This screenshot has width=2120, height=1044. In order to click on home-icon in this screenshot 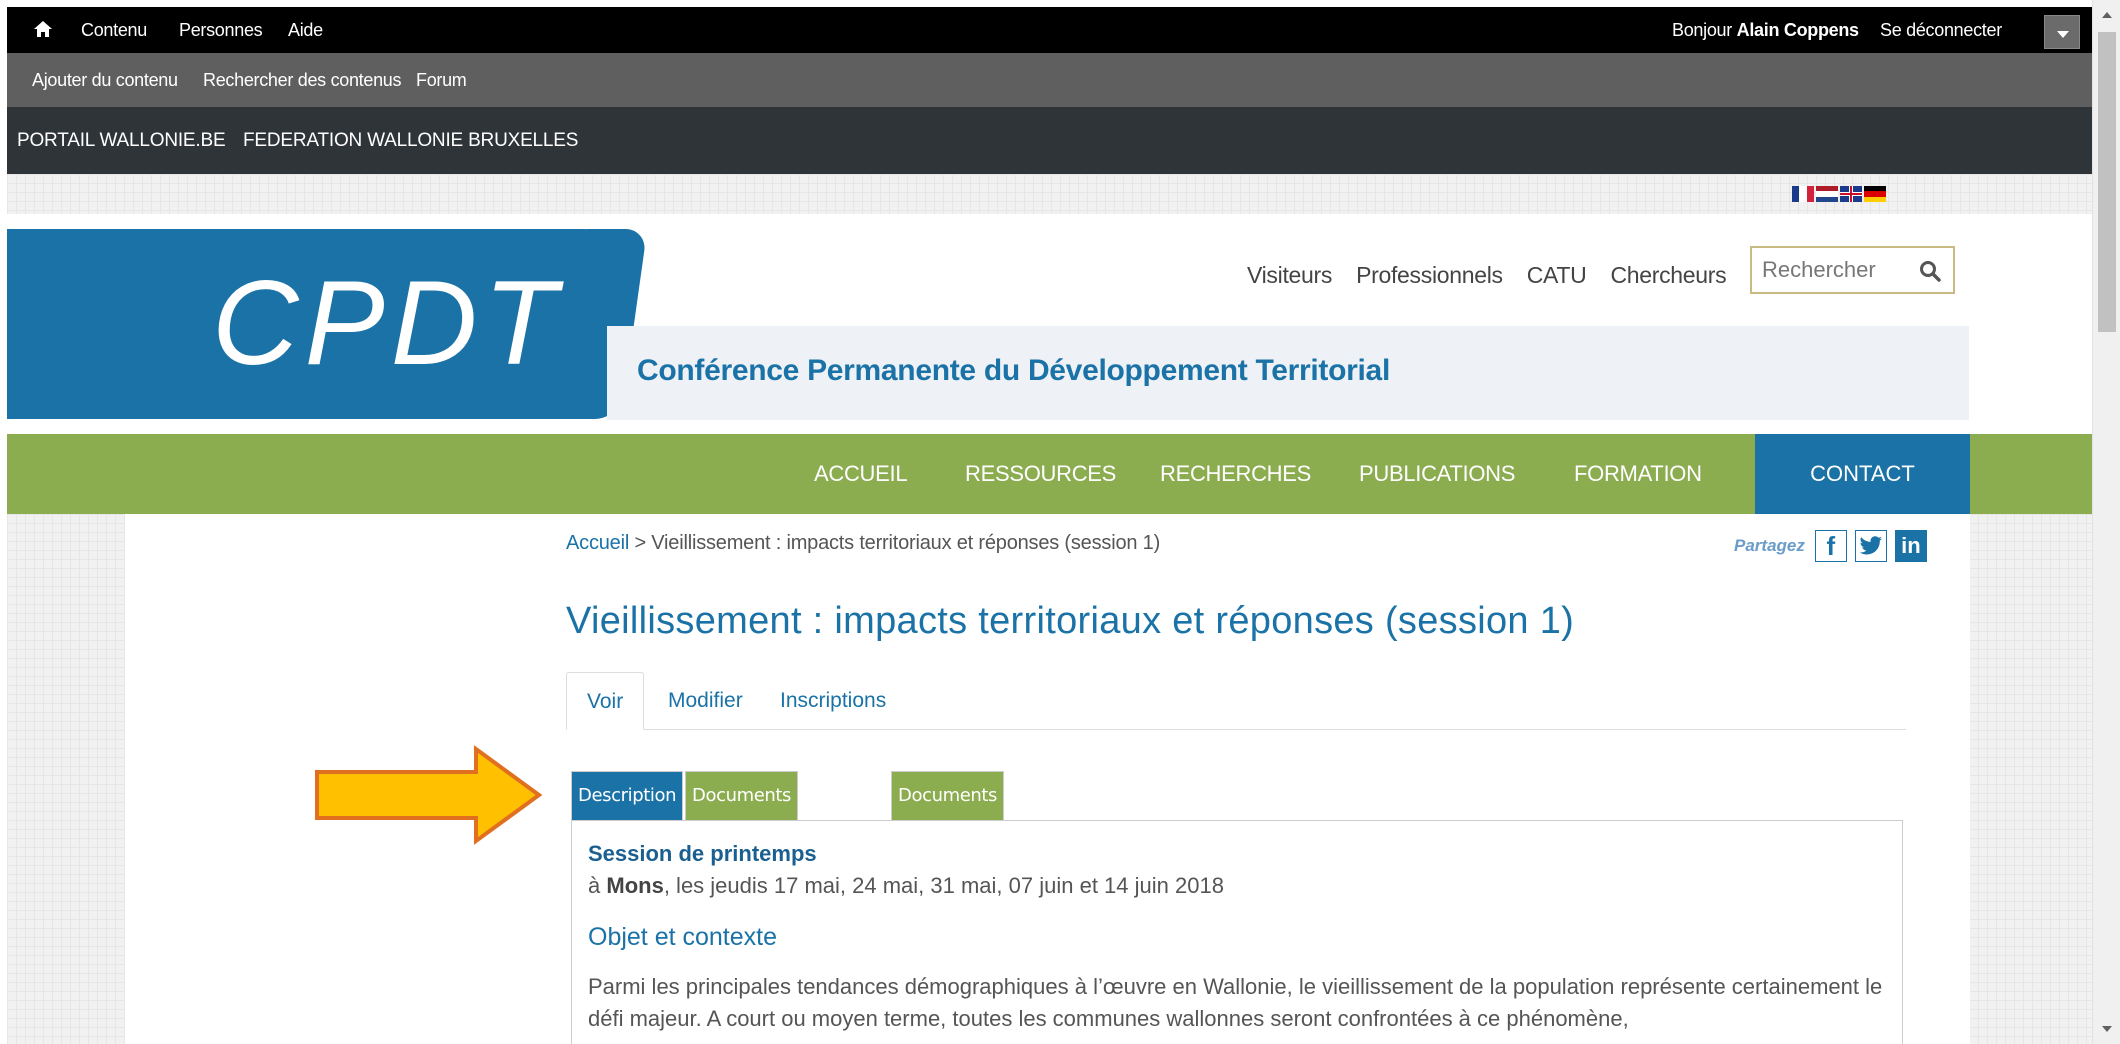, I will do `click(44, 30)`.